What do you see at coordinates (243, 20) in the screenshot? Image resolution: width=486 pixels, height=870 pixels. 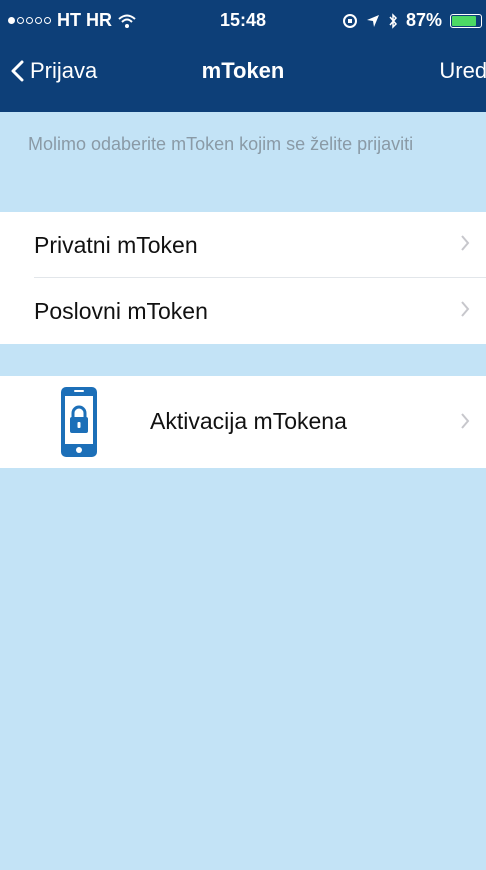 I see `status-bar: HT HR 15:48 87%` at bounding box center [243, 20].